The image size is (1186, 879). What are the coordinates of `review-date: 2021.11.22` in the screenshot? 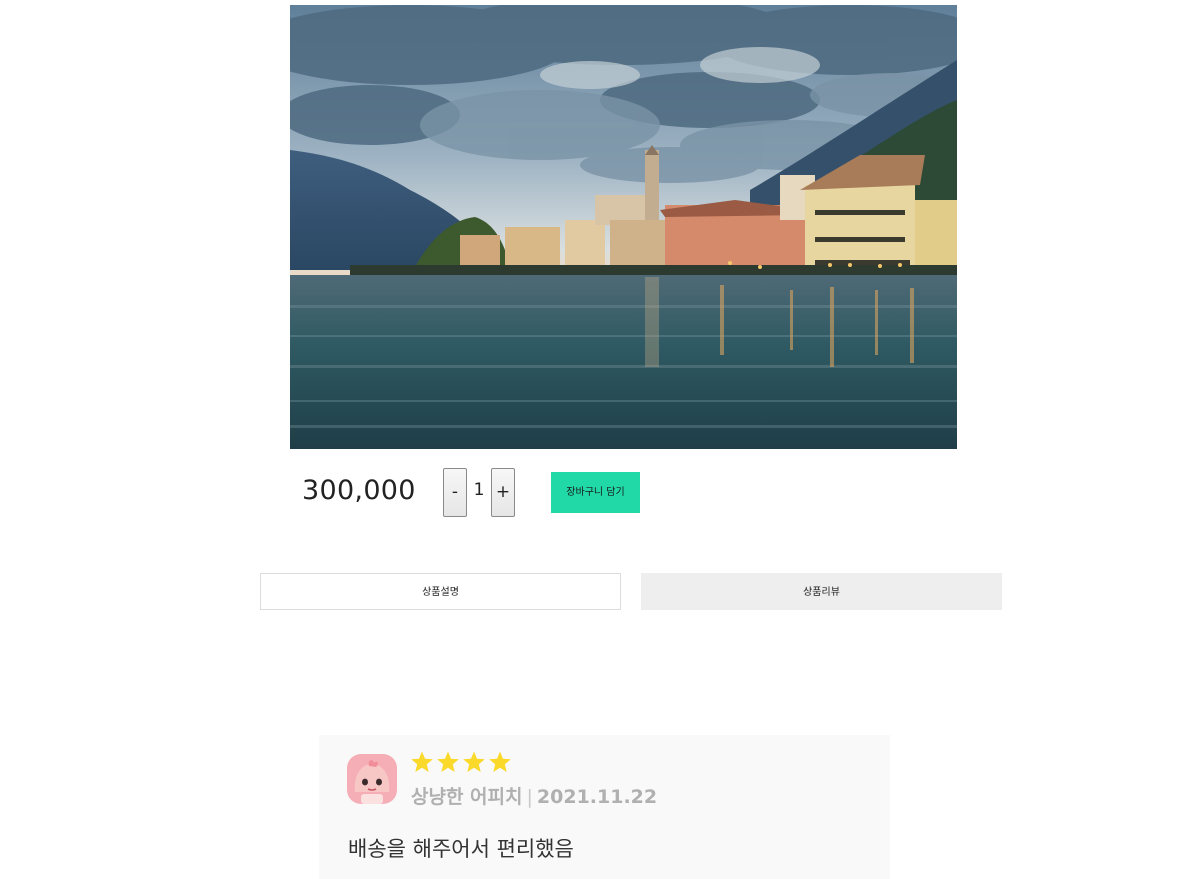 It's located at (597, 797).